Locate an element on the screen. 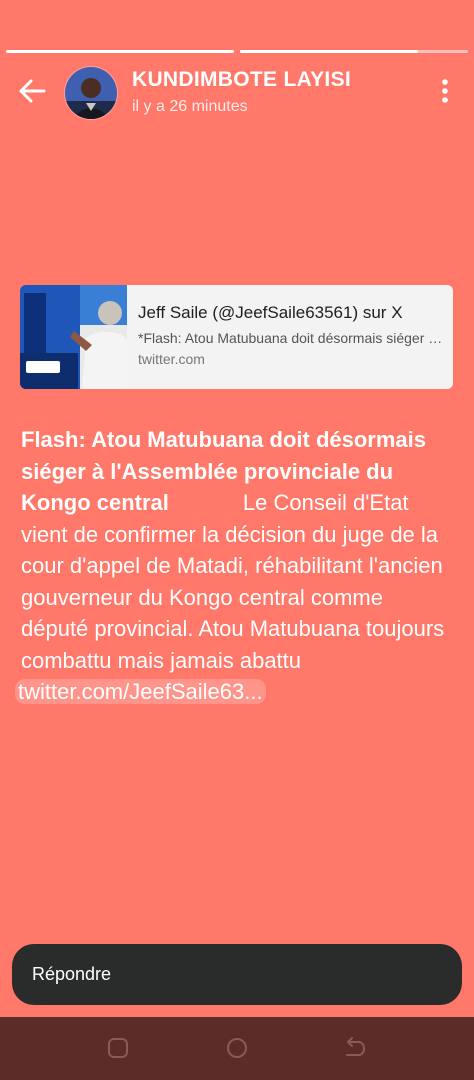 Image resolution: width=474 pixels, height=1080 pixels. system-navigation-bar is located at coordinates (237, 1048).